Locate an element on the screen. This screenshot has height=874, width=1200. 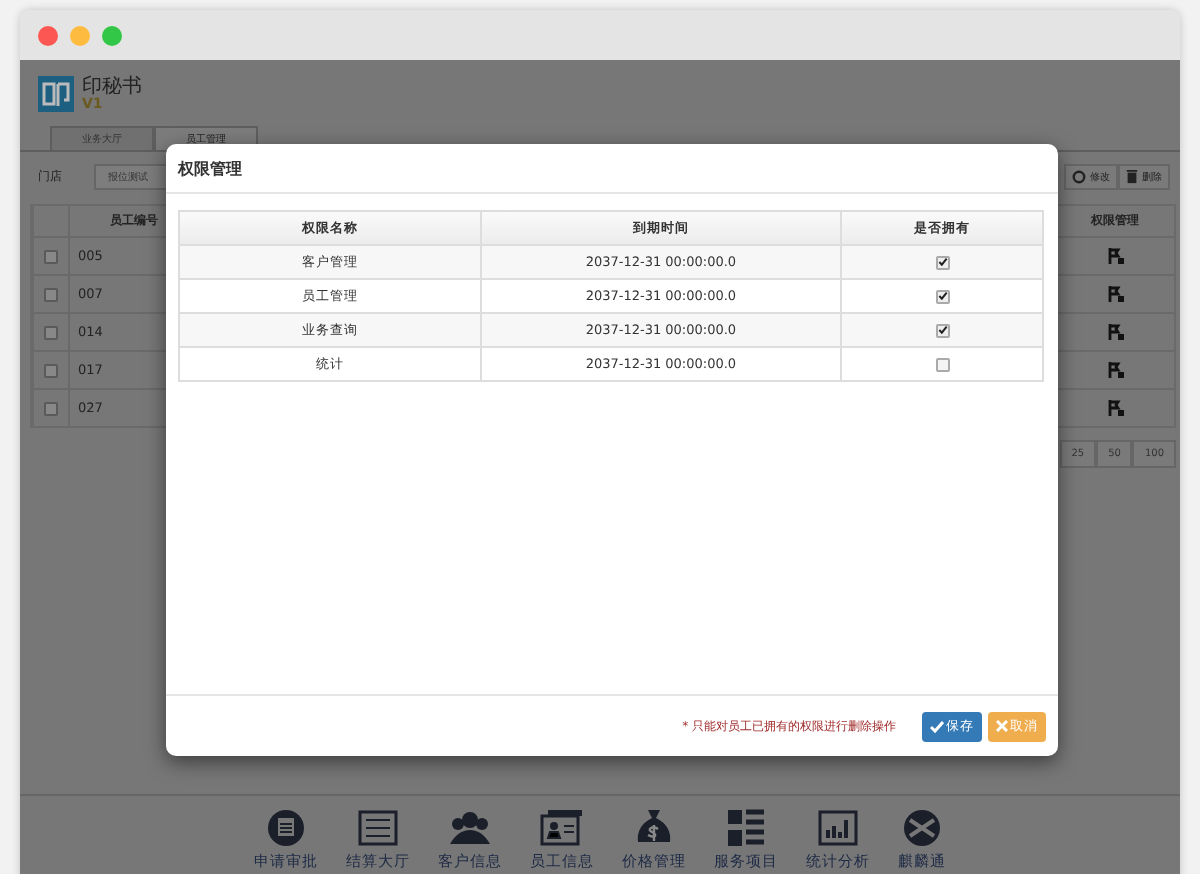
document-icon is located at coordinates (286, 828).